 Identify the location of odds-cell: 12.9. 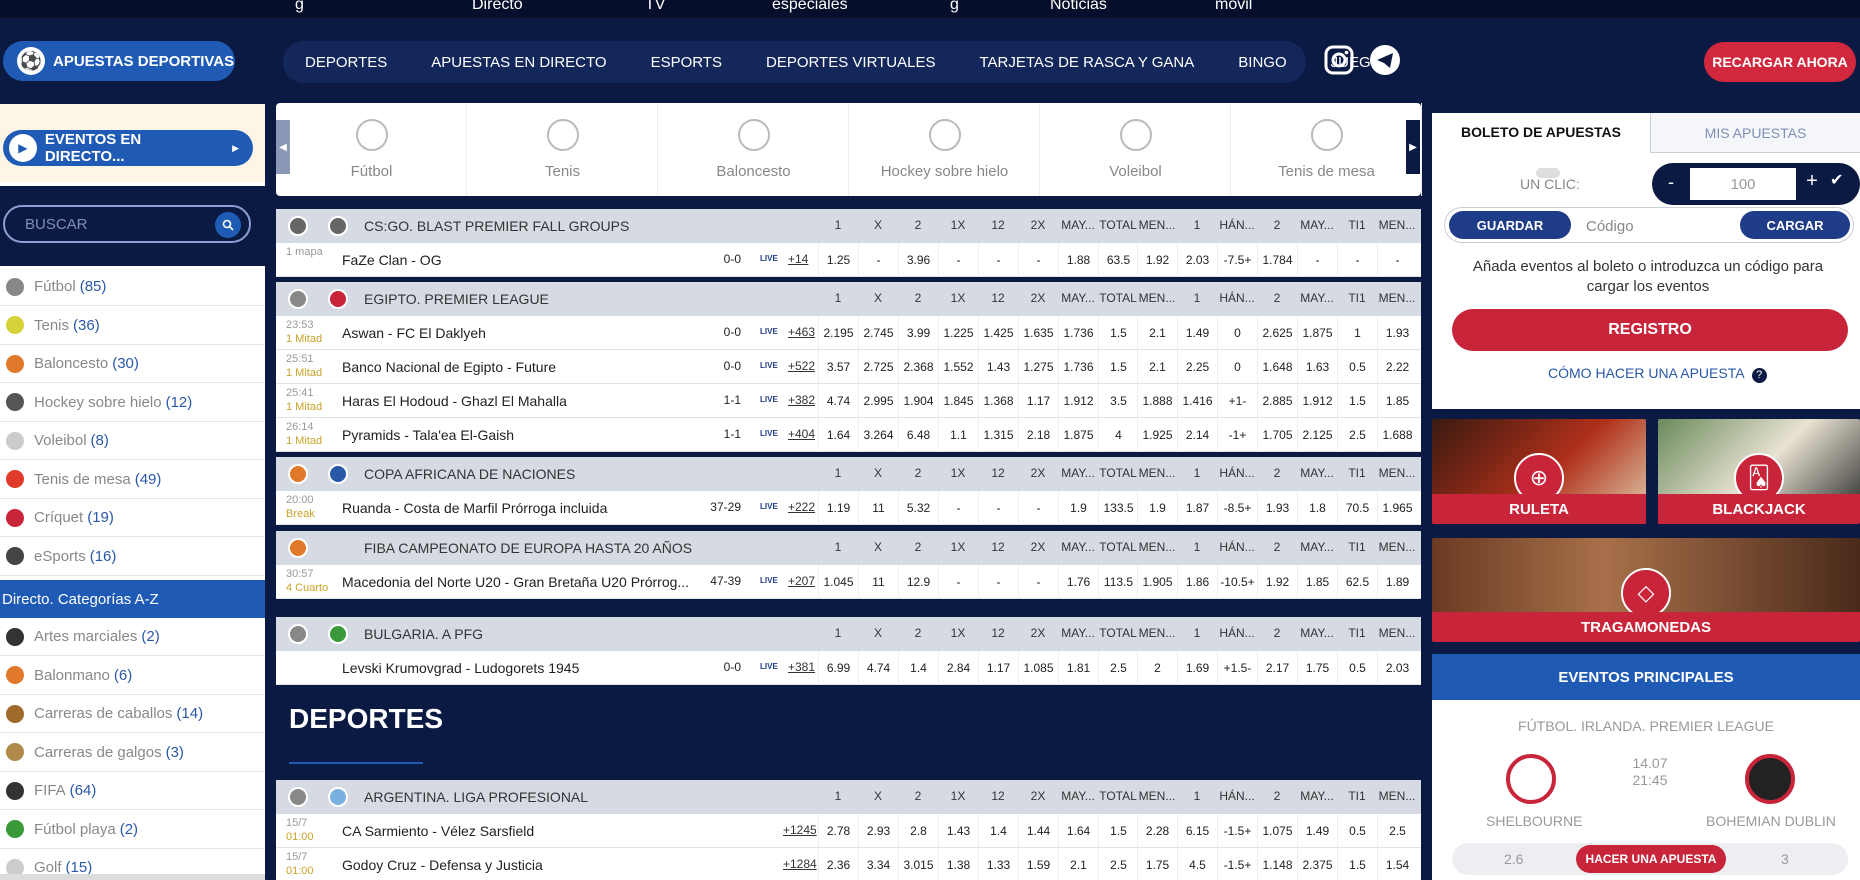
(918, 582).